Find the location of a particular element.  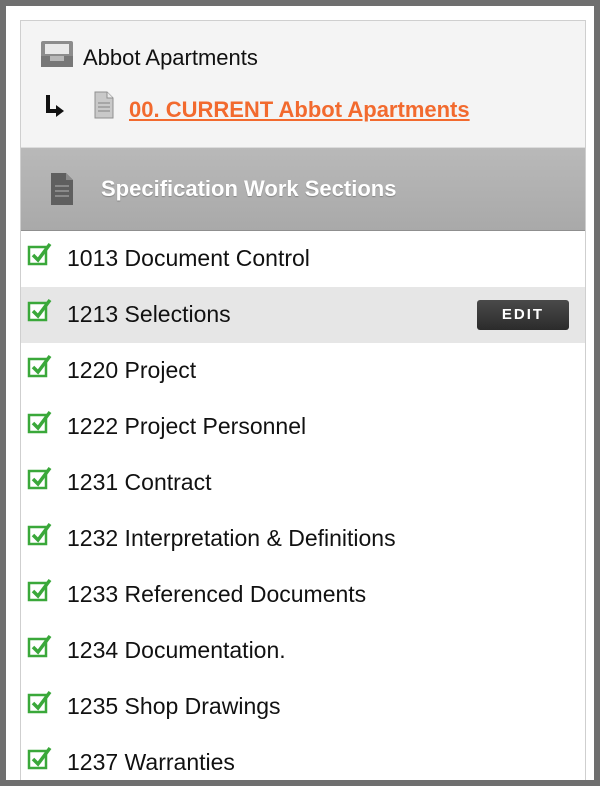

list-item: 1232 Interpretation & Definitions is located at coordinates (303, 539).